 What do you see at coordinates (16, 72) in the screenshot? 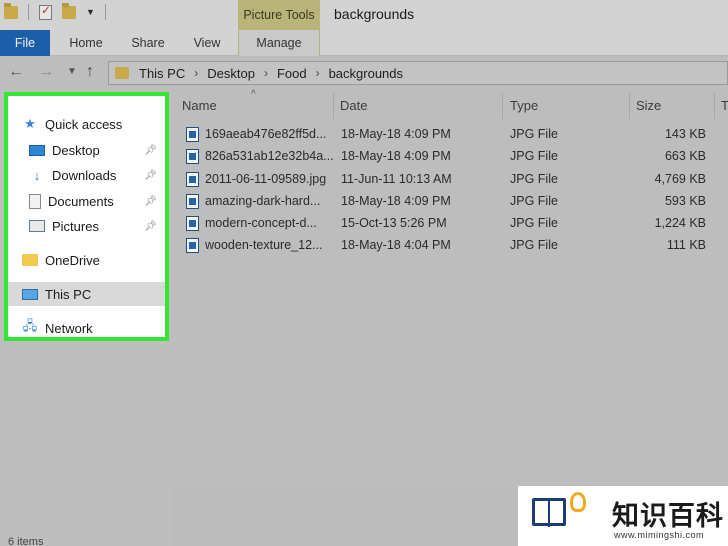
I see `back-arrow-icon: ←` at bounding box center [16, 72].